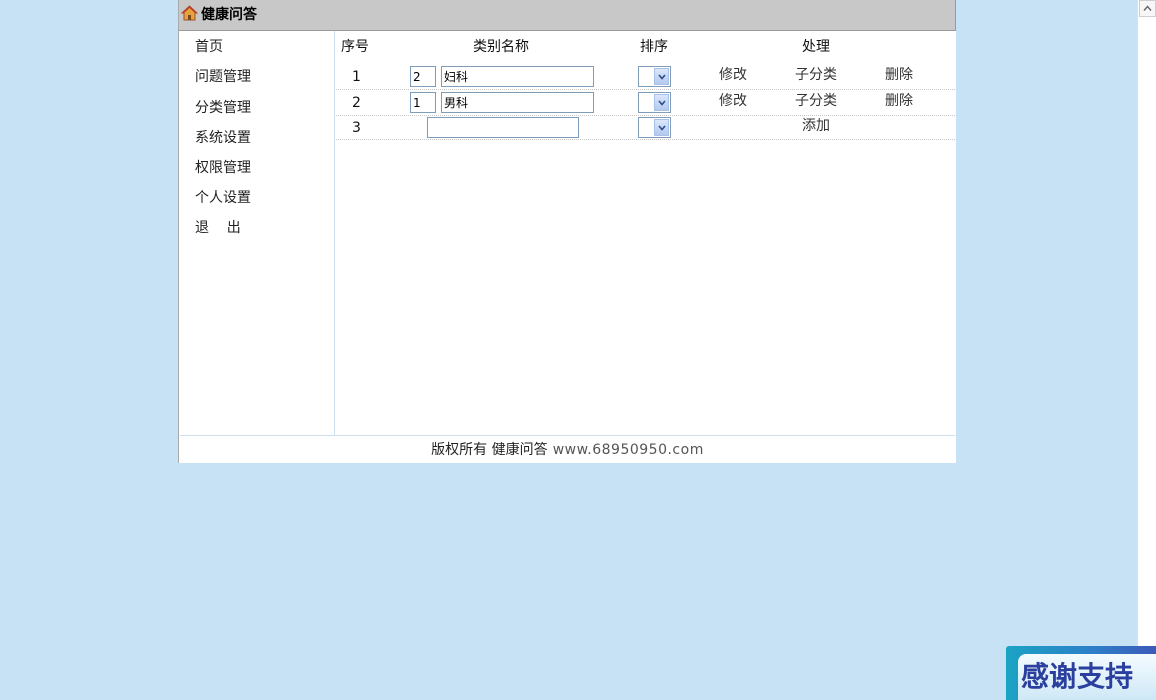 This screenshot has width=1156, height=700. What do you see at coordinates (218, 228) in the screenshot?
I see `sidebar-item-logout: 退 出` at bounding box center [218, 228].